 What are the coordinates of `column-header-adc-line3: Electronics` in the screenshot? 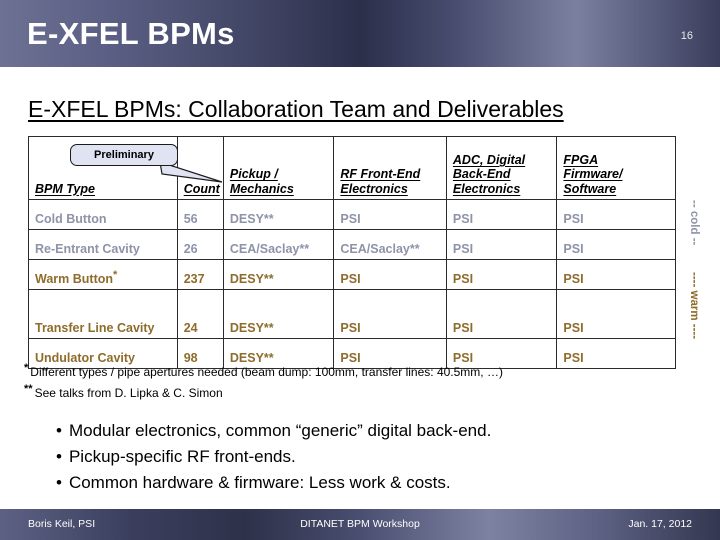 It's located at (486, 188).